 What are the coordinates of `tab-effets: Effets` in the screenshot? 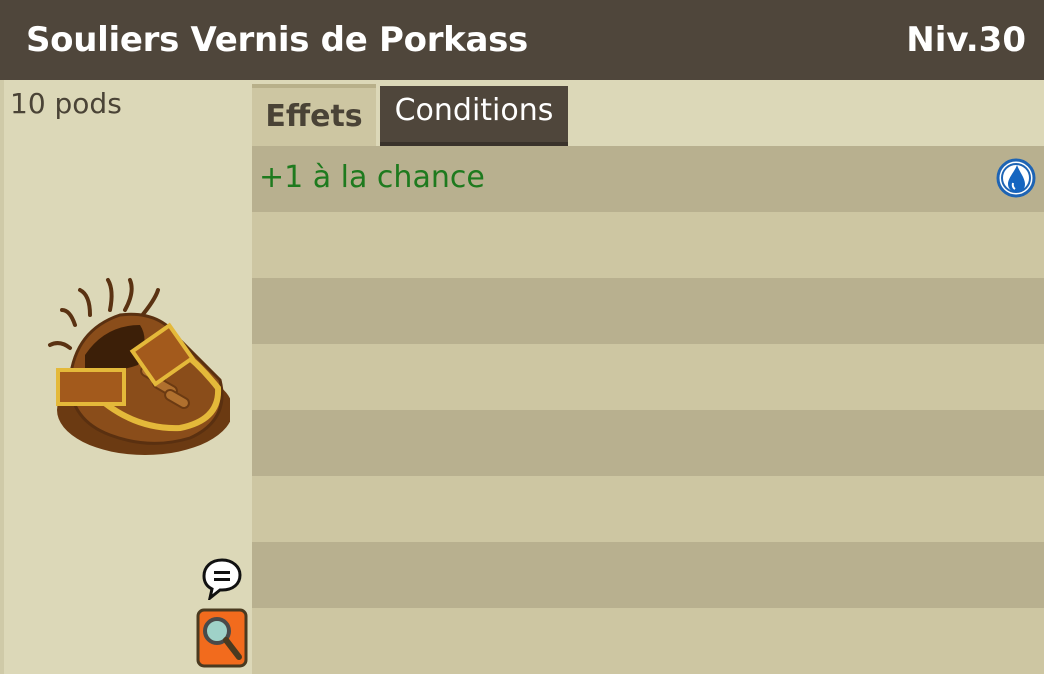 It's located at (314, 115).